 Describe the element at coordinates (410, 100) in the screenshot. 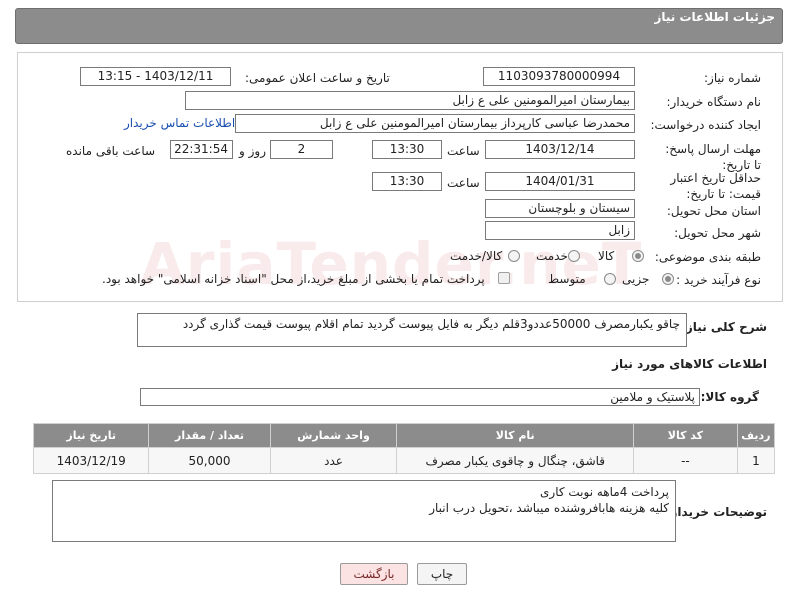

I see `buyer-org-field: بیمارستان امیرالمومنین علی ع زابل` at that location.